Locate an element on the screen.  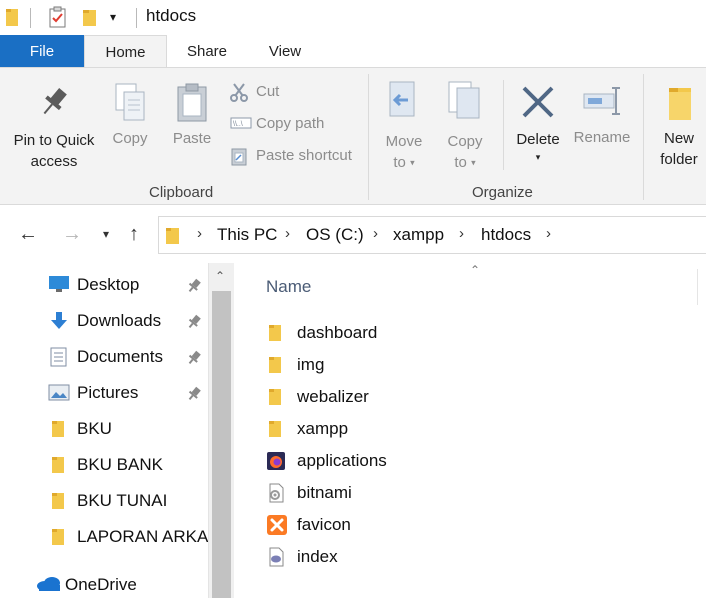
copy-to-label: Copy is located at coordinates (465, 141).